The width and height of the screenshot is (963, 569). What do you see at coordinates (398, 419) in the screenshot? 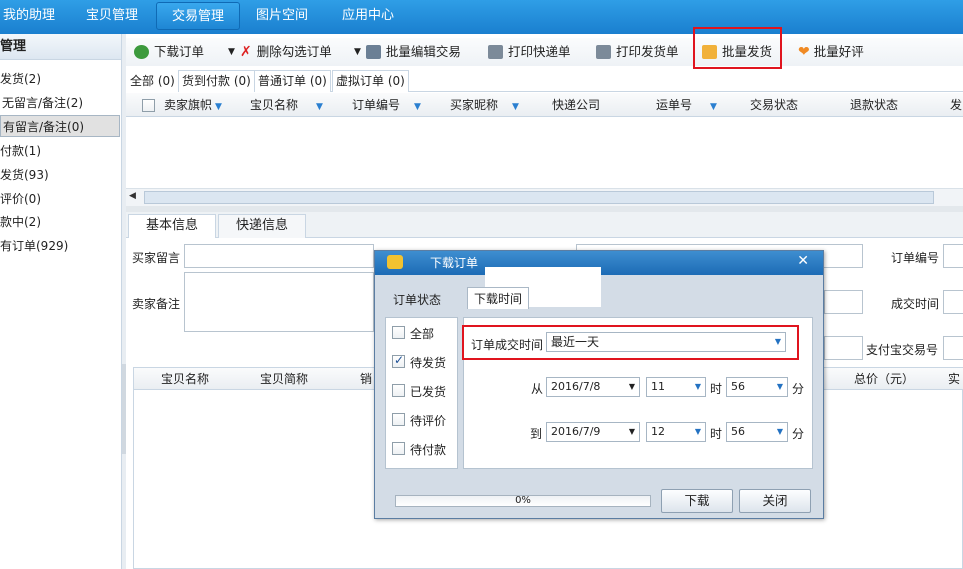
I see `status-to-review-checkbox` at bounding box center [398, 419].